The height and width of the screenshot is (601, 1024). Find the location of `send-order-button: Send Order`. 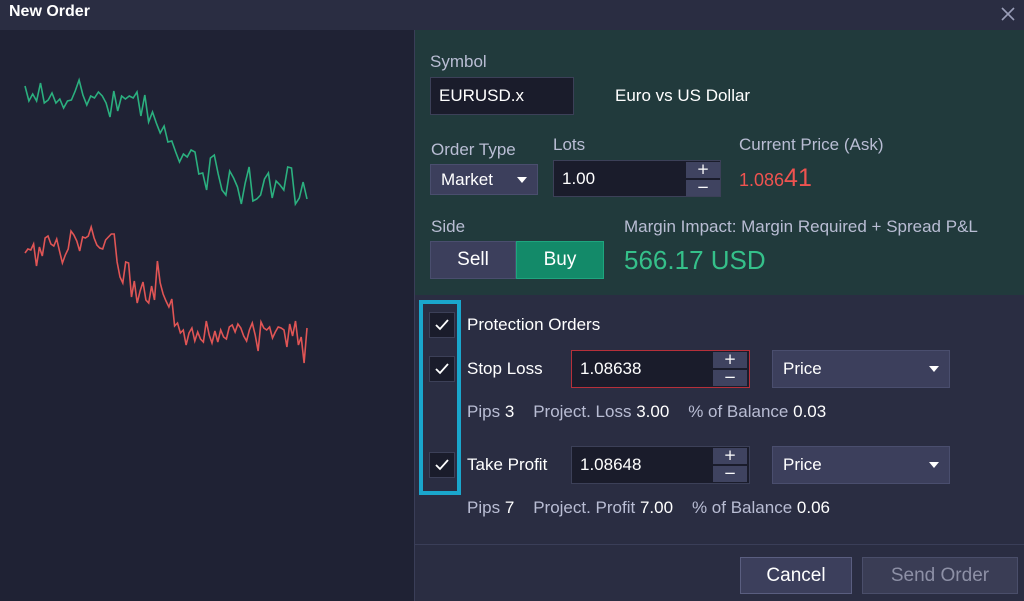

send-order-button: Send Order is located at coordinates (940, 575).